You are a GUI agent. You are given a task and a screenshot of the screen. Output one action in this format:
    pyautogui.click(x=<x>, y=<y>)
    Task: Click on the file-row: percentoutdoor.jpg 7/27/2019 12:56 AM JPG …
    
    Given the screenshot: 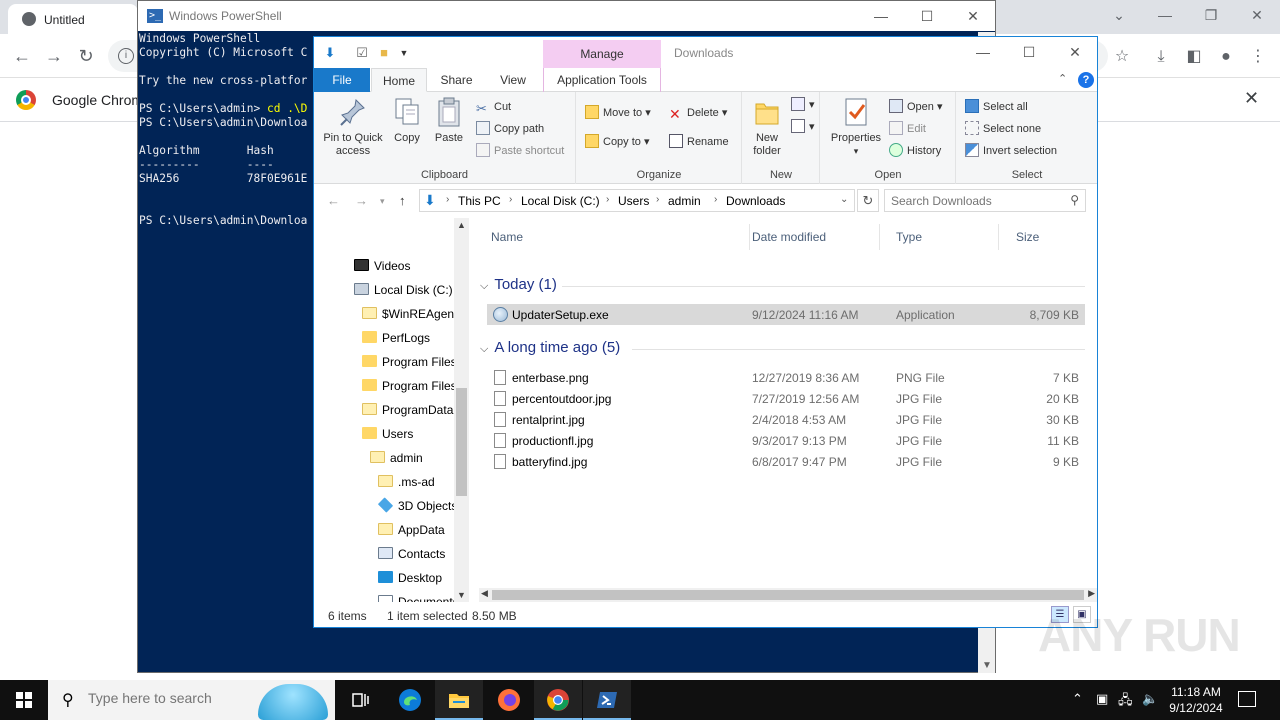 What is the action you would take?
    pyautogui.click(x=786, y=398)
    